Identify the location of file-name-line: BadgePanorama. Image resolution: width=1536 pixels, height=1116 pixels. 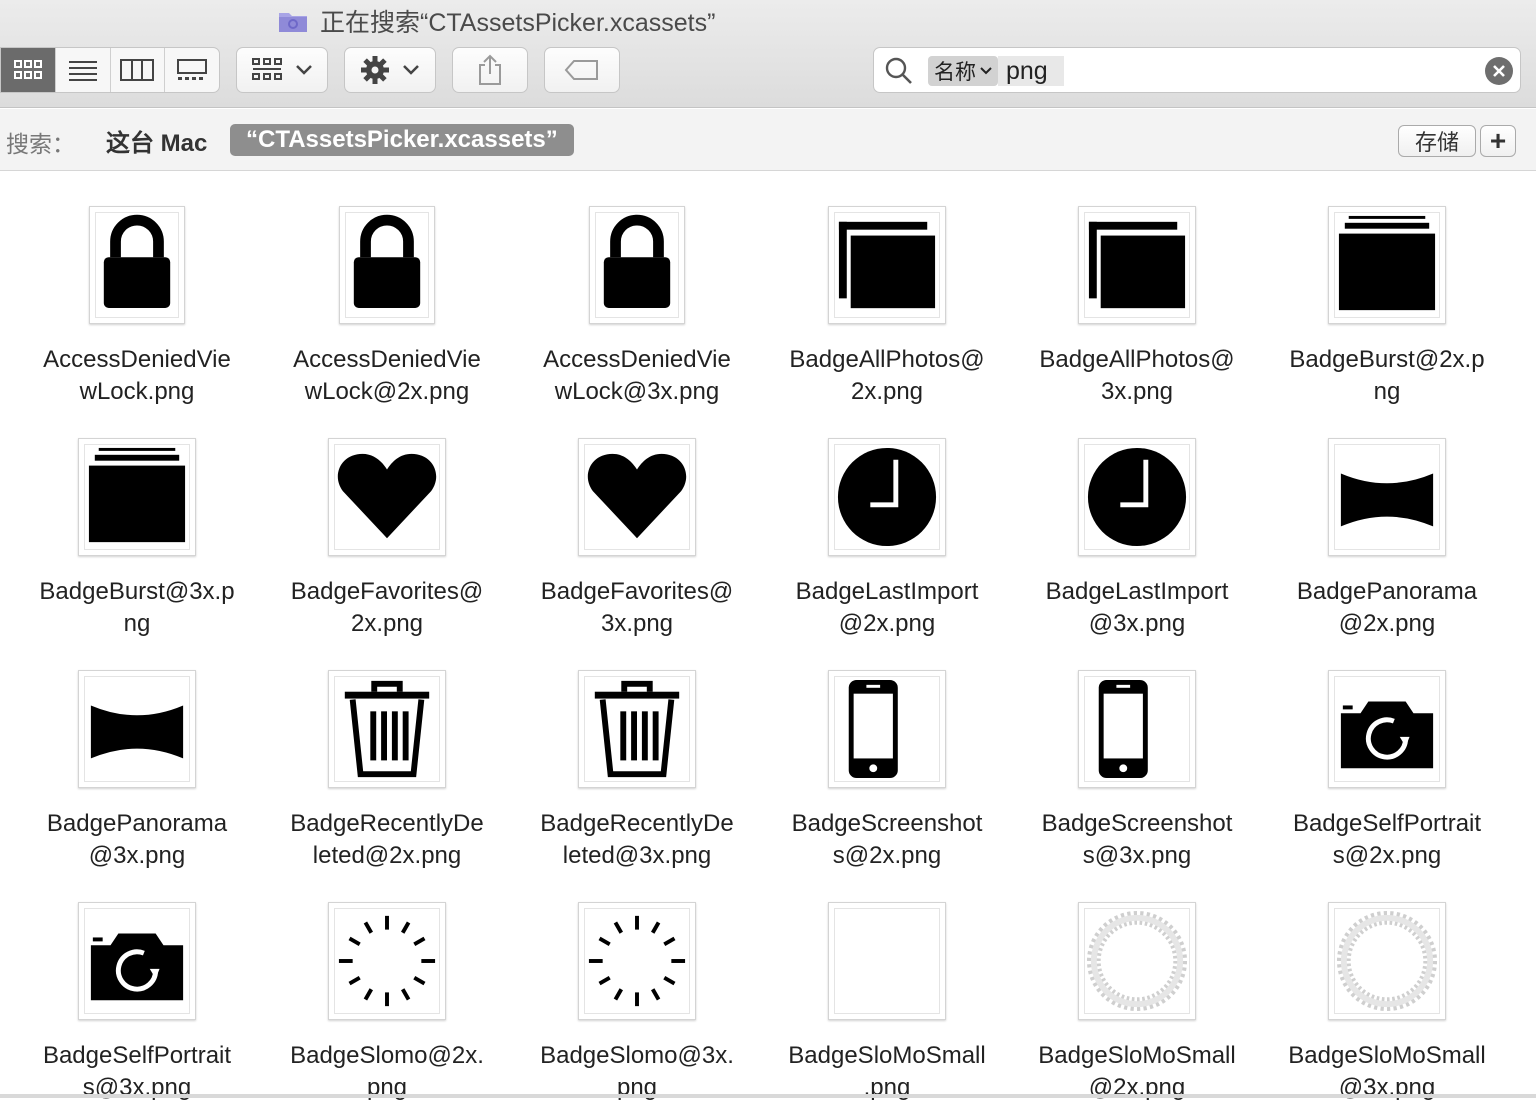
(137, 823).